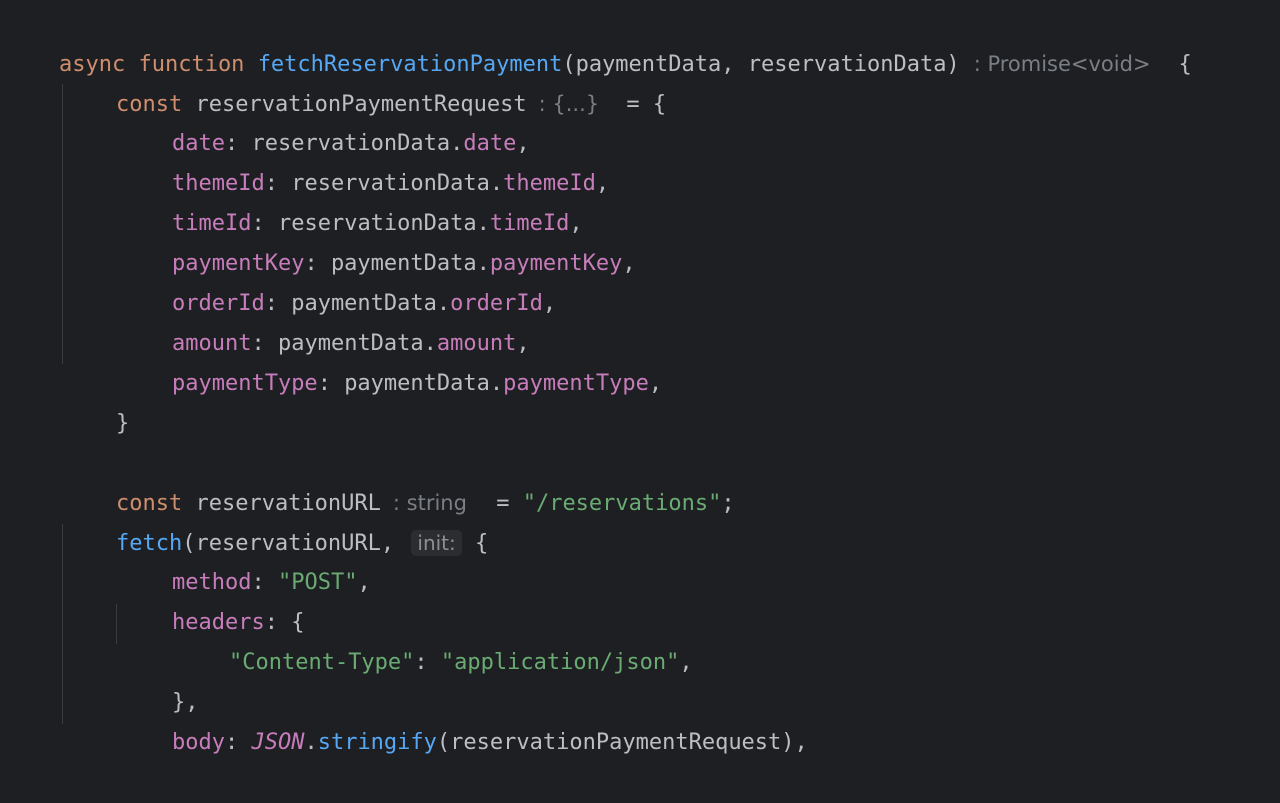 The height and width of the screenshot is (803, 1280). I want to click on header-key: "Content-Type", so click(321, 662).